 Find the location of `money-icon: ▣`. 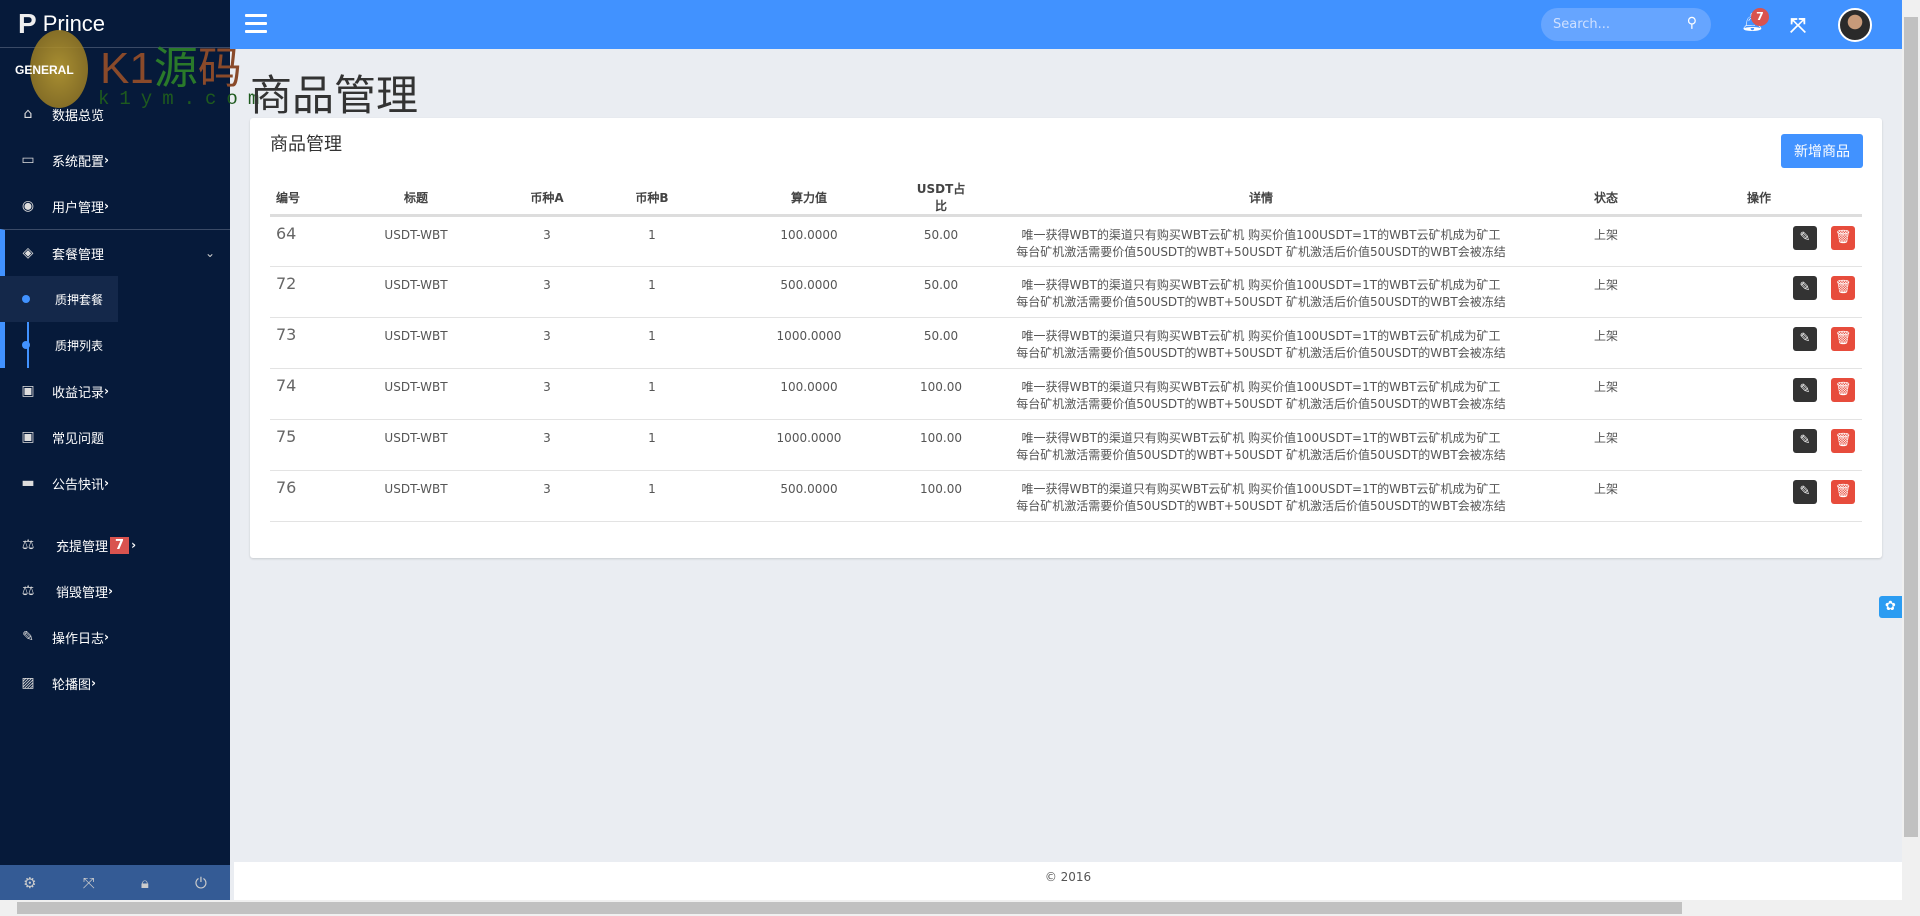

money-icon: ▣ is located at coordinates (28, 391).